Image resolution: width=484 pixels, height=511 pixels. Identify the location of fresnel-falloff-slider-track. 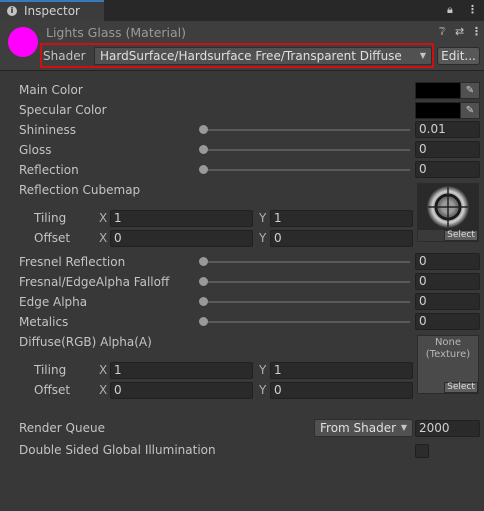
(306, 282).